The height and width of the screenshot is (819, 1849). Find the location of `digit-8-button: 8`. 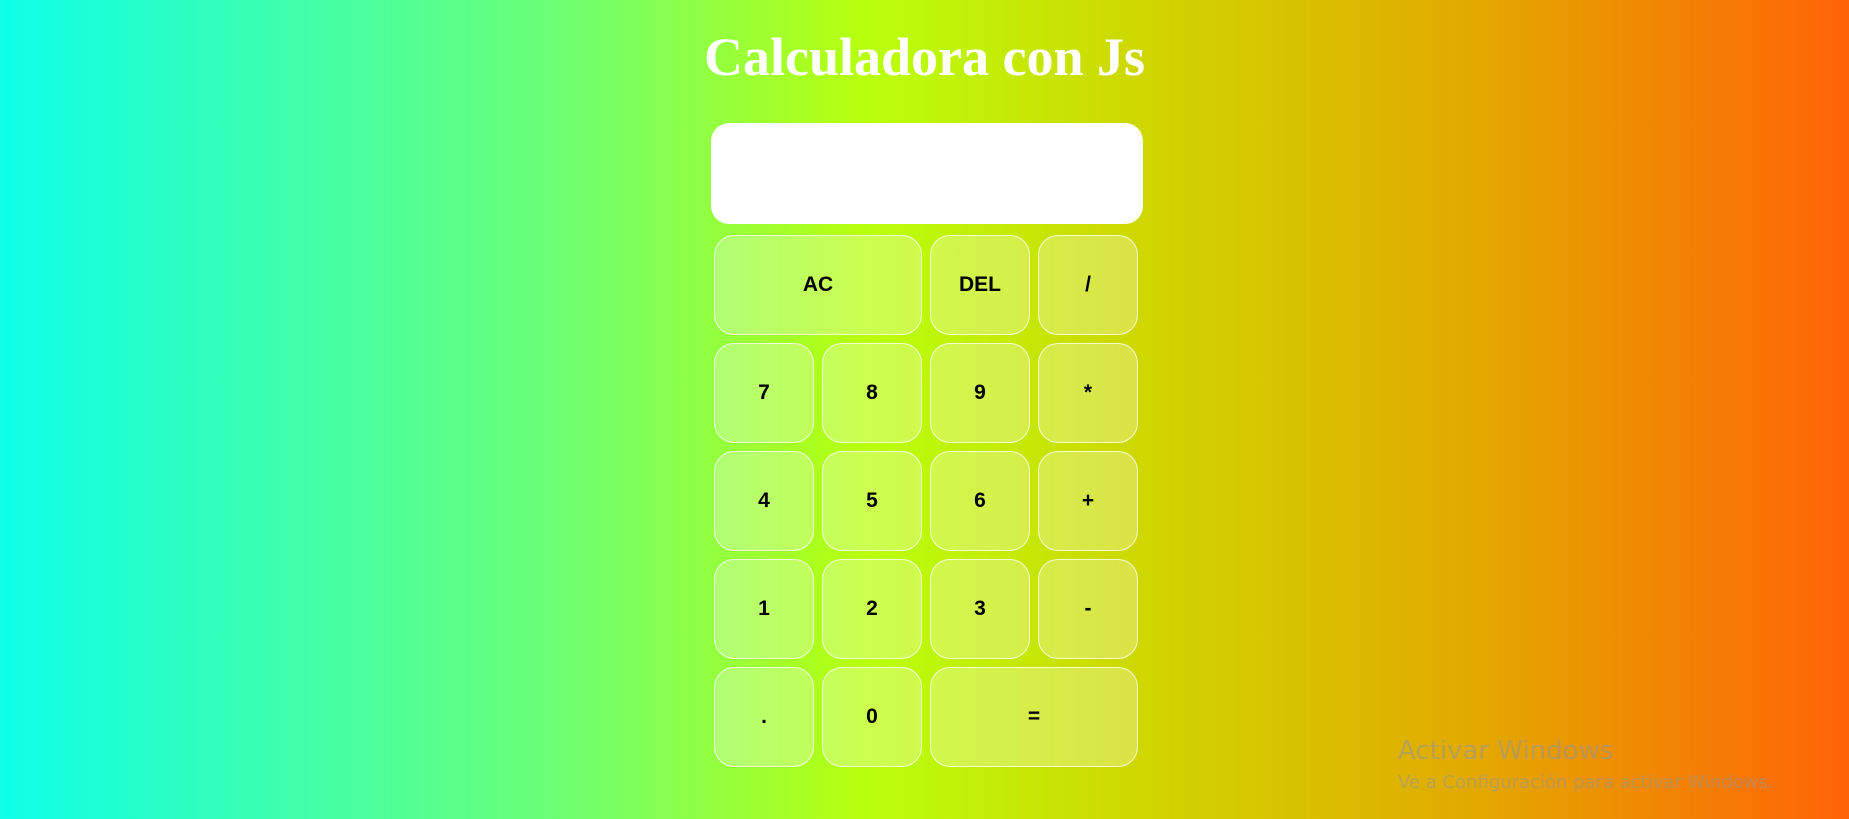

digit-8-button: 8 is located at coordinates (872, 393).